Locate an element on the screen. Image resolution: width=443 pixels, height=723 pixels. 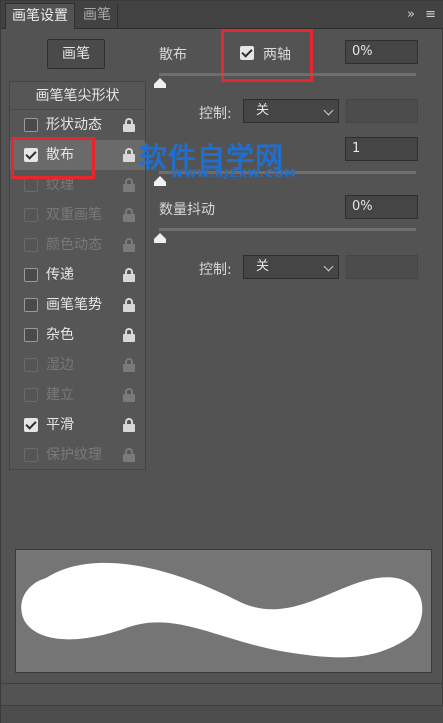
scatter-control-extra-field is located at coordinates (382, 111).